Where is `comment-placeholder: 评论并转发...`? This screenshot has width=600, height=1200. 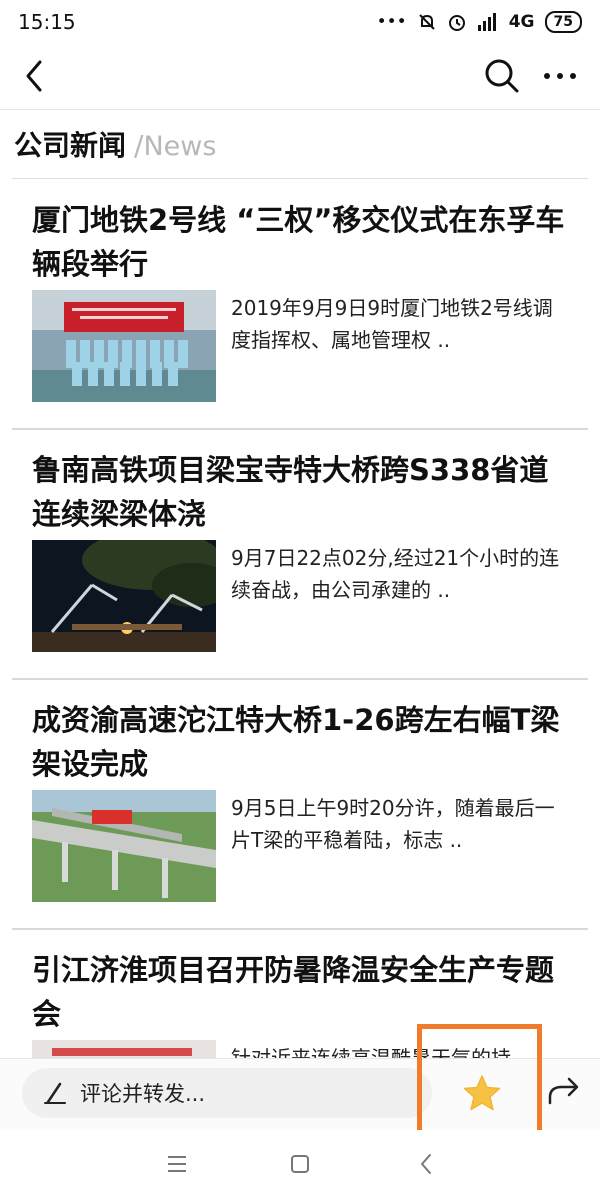
comment-placeholder: 评论并转发... is located at coordinates (143, 1094).